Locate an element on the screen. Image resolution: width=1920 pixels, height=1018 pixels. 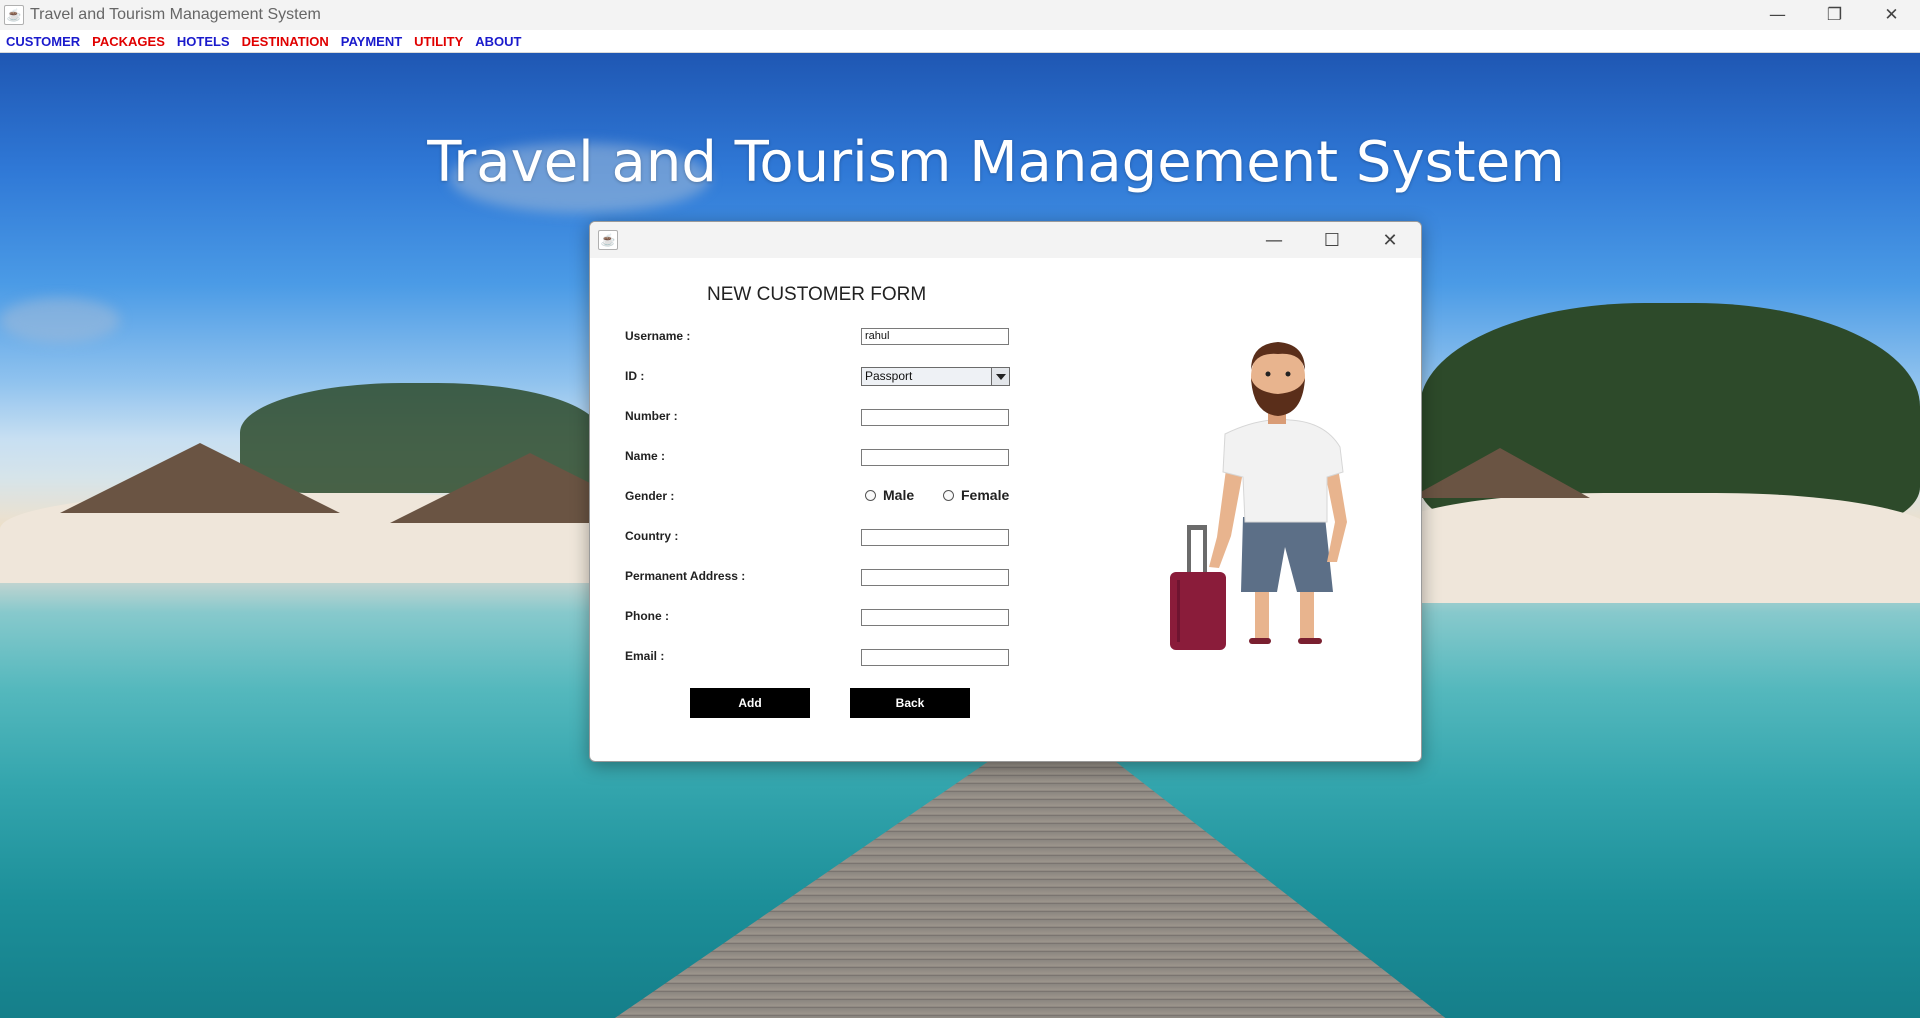
dialog-close-button: ✕ is located at coordinates (1390, 240).